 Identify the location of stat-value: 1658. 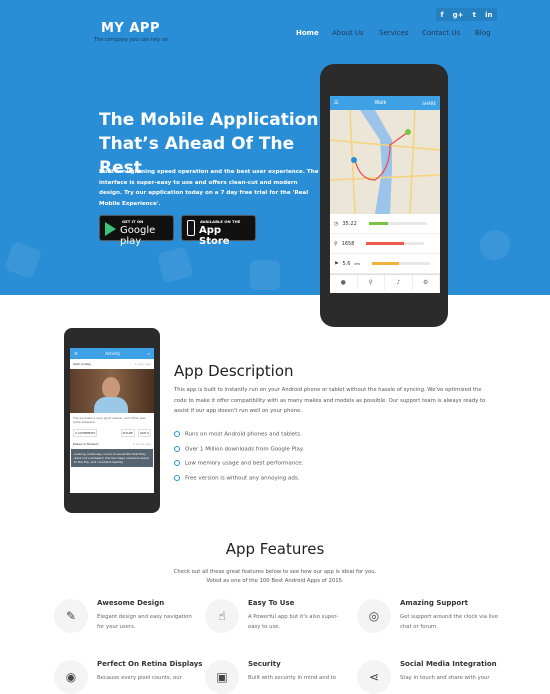
(348, 243).